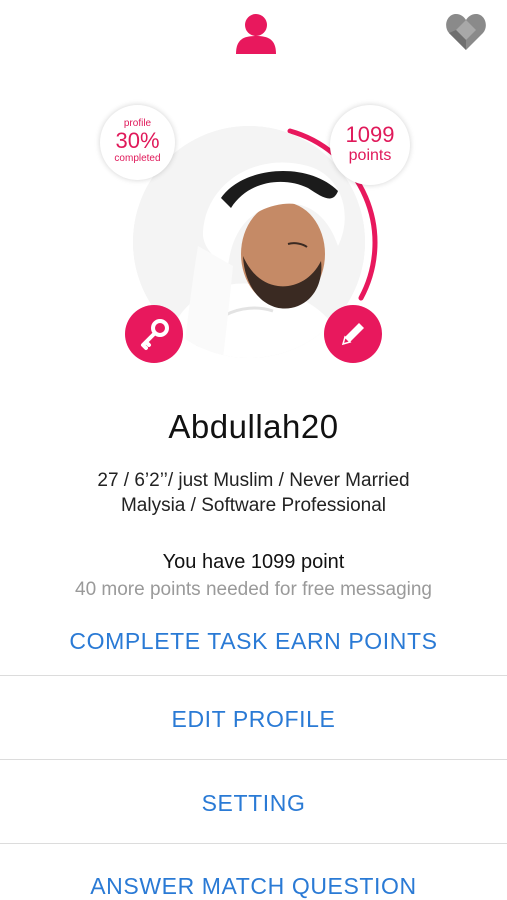 Image resolution: width=507 pixels, height=900 pixels. Describe the element at coordinates (137, 158) in the screenshot. I see `completion-suffix: completed` at that location.